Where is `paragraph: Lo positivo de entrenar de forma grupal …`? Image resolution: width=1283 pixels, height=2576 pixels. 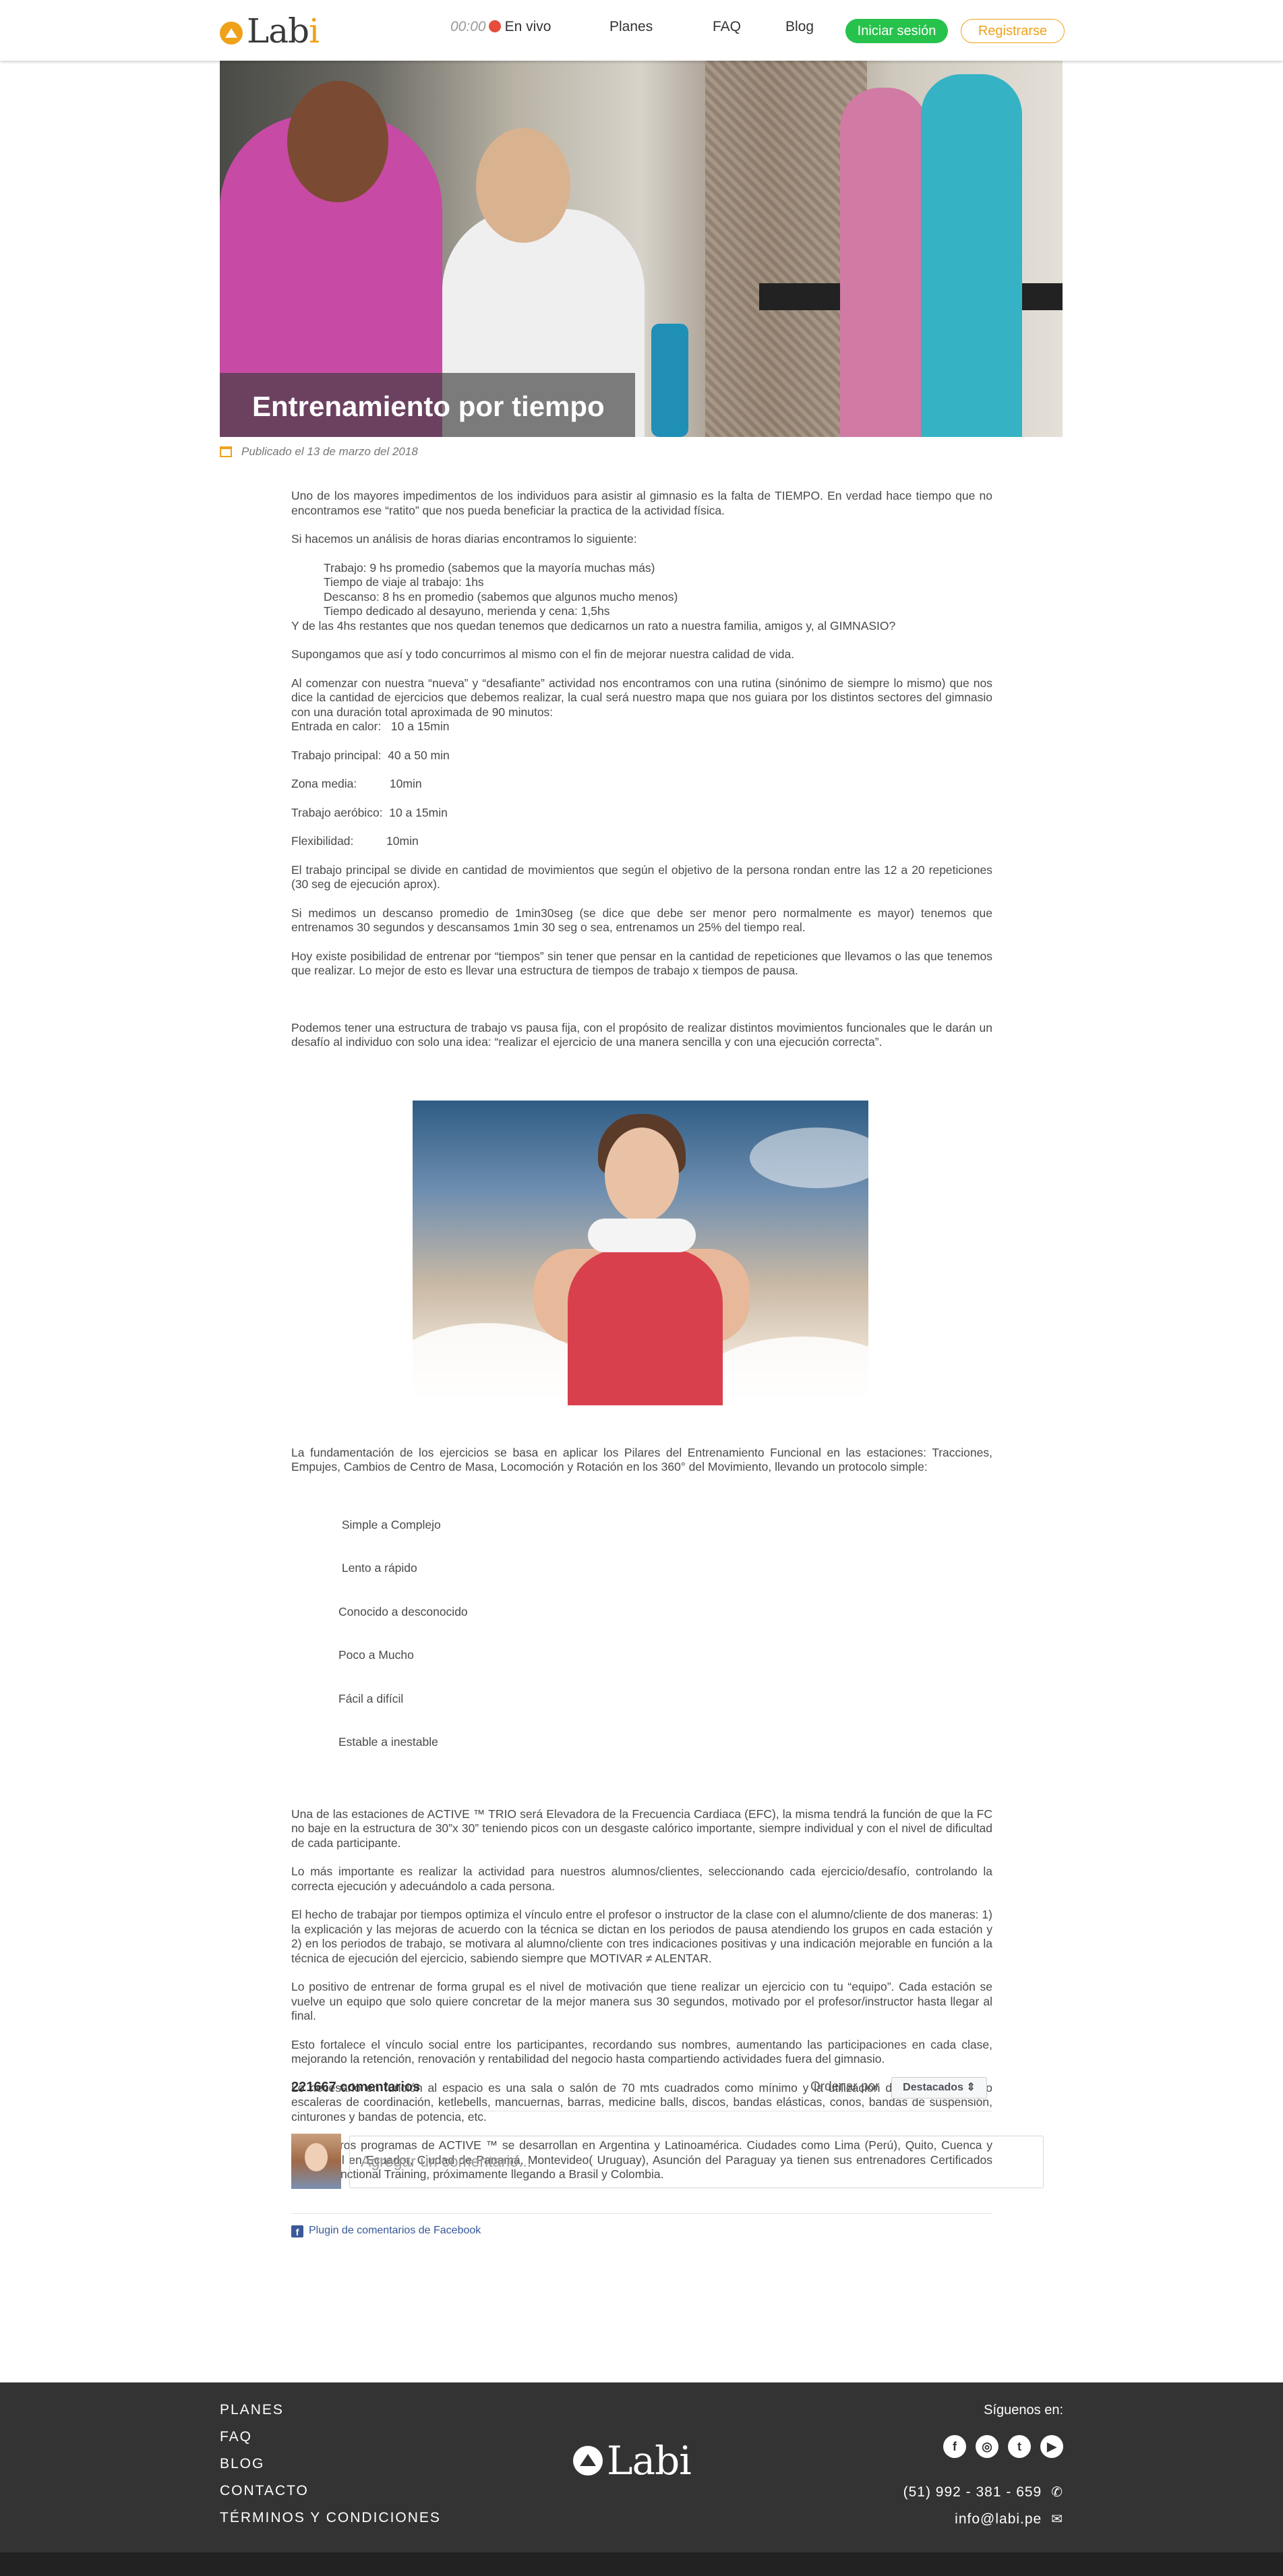 paragraph: Lo positivo de entrenar de forma grupal … is located at coordinates (641, 2001).